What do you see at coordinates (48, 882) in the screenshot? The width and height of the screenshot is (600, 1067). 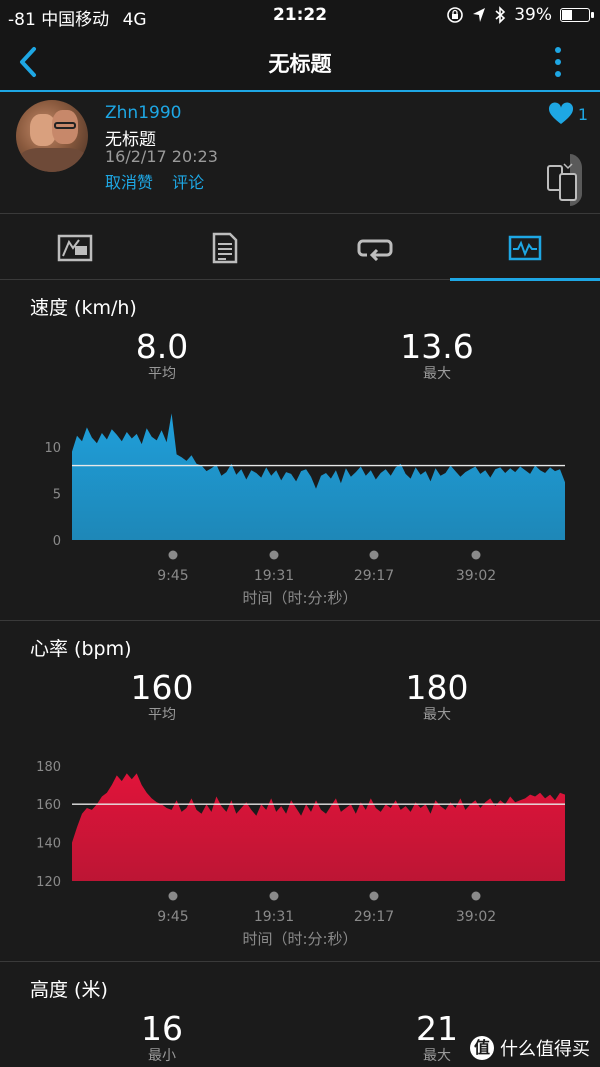 I see `hr-ytick-label: 120` at bounding box center [48, 882].